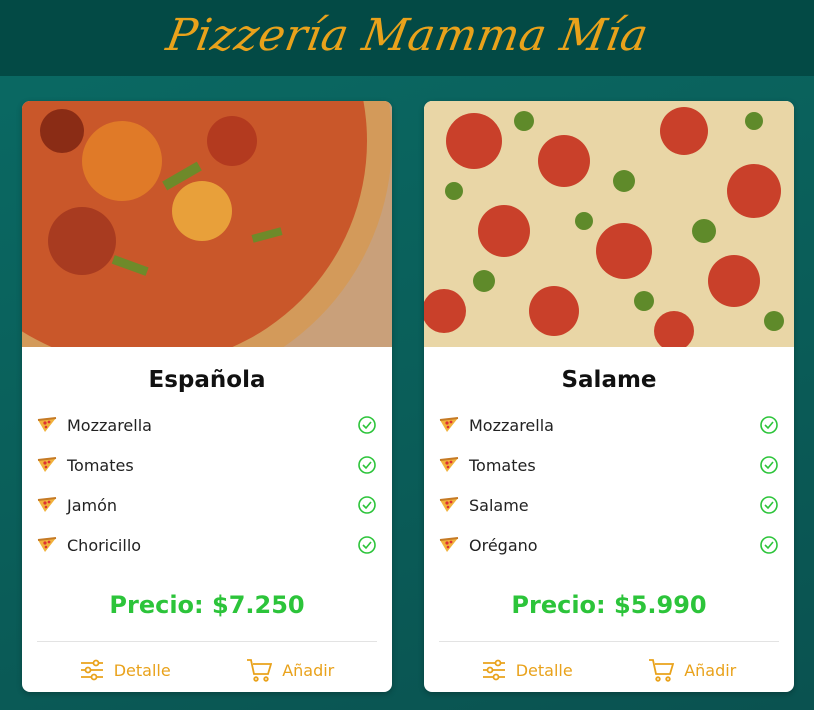 This screenshot has height=710, width=814. I want to click on price-label: Precio: $5.990, so click(609, 605).